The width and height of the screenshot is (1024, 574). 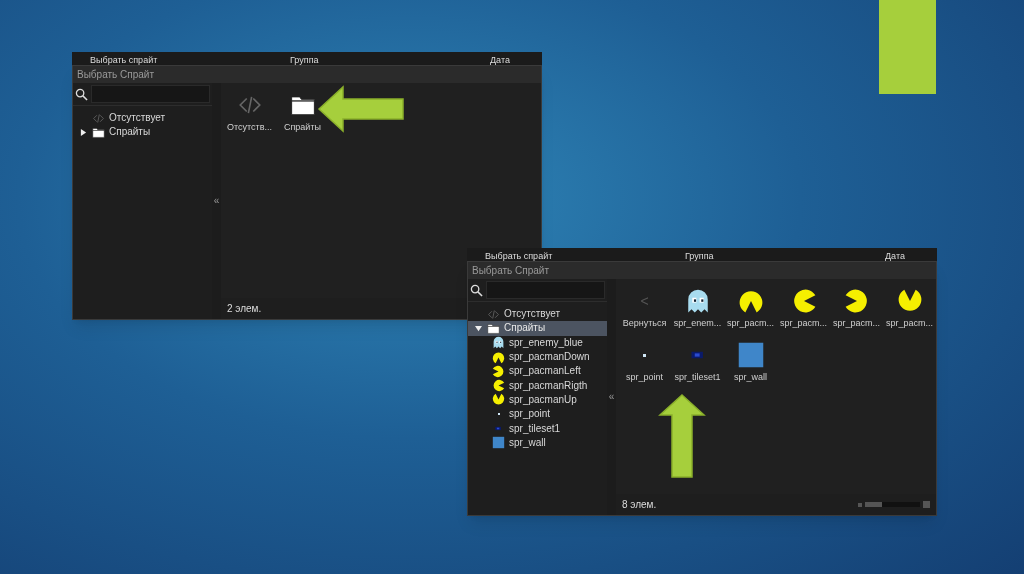 I want to click on back-glyph: <, so click(x=644, y=301).